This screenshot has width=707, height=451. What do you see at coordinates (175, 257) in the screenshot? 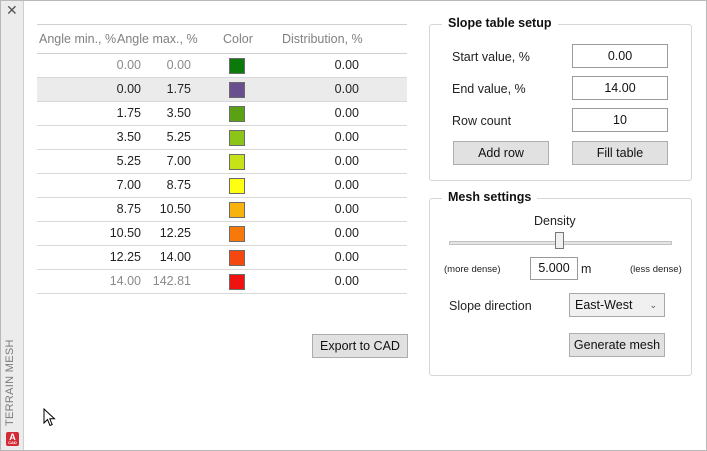
I see `angle-max-cell: 14.00` at bounding box center [175, 257].